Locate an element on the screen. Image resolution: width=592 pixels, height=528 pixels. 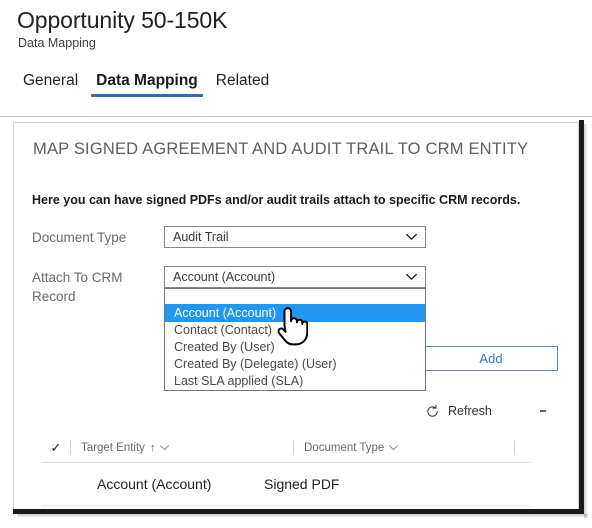
grid-header-row: ✓ Target Entity ↑ Document Type is located at coordinates (287, 448).